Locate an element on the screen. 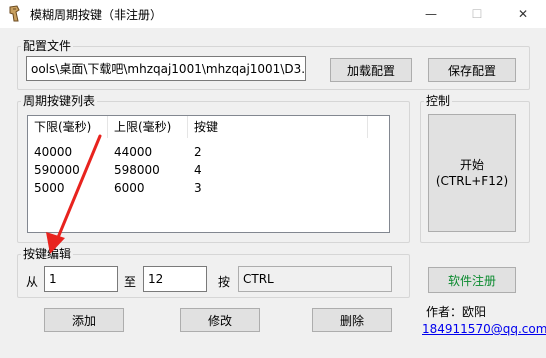  close-button: ✕ is located at coordinates (523, 14).